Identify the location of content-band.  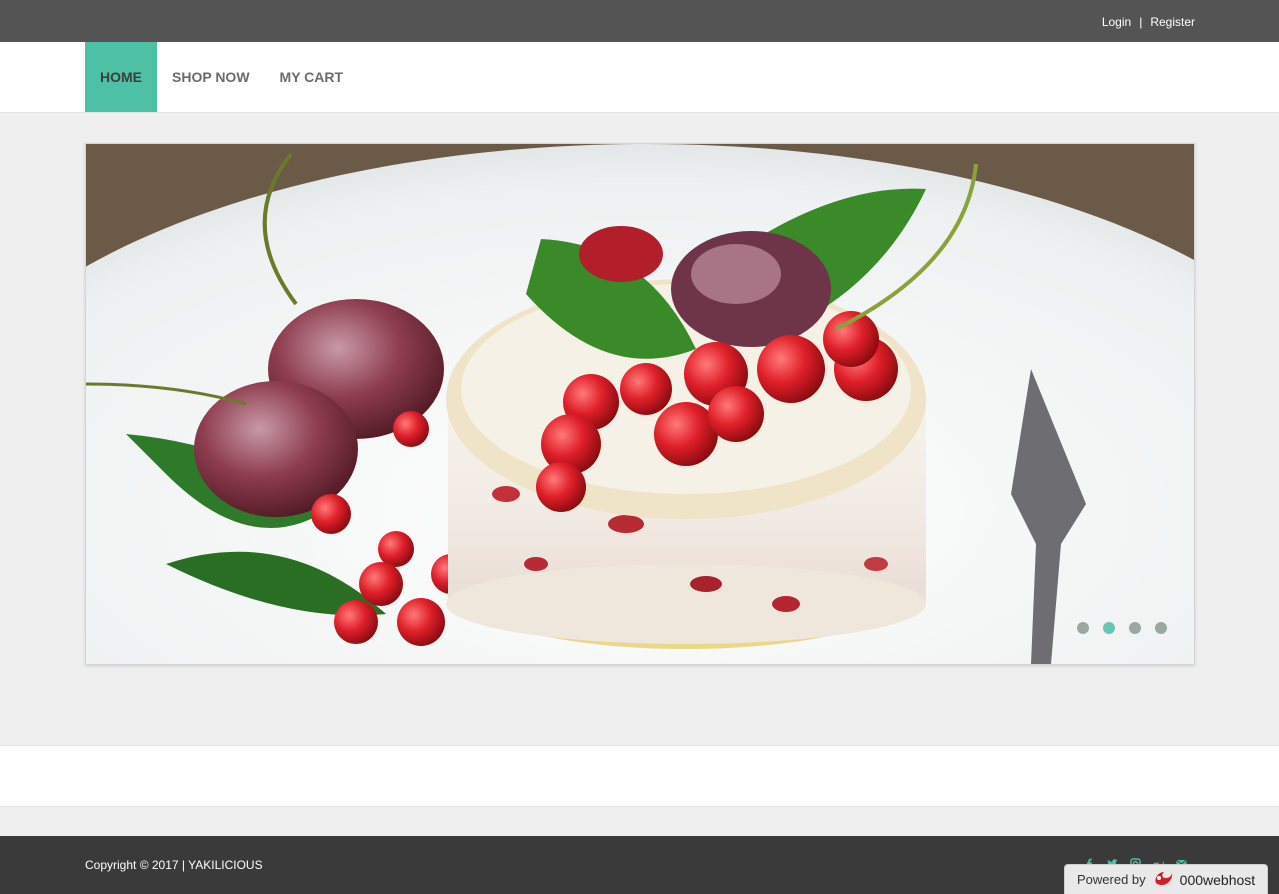
(639, 776).